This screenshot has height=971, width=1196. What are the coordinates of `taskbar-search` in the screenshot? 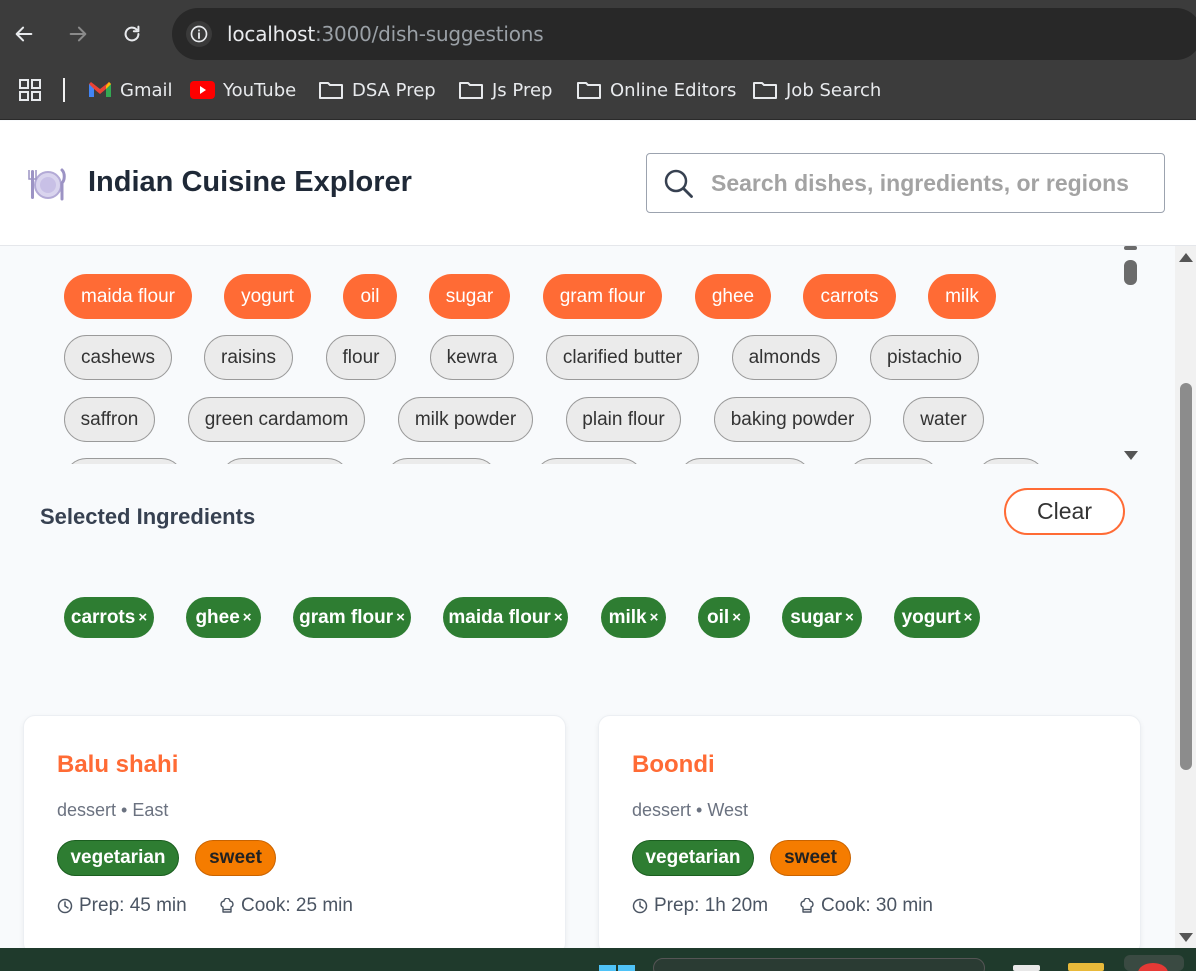 It's located at (819, 964).